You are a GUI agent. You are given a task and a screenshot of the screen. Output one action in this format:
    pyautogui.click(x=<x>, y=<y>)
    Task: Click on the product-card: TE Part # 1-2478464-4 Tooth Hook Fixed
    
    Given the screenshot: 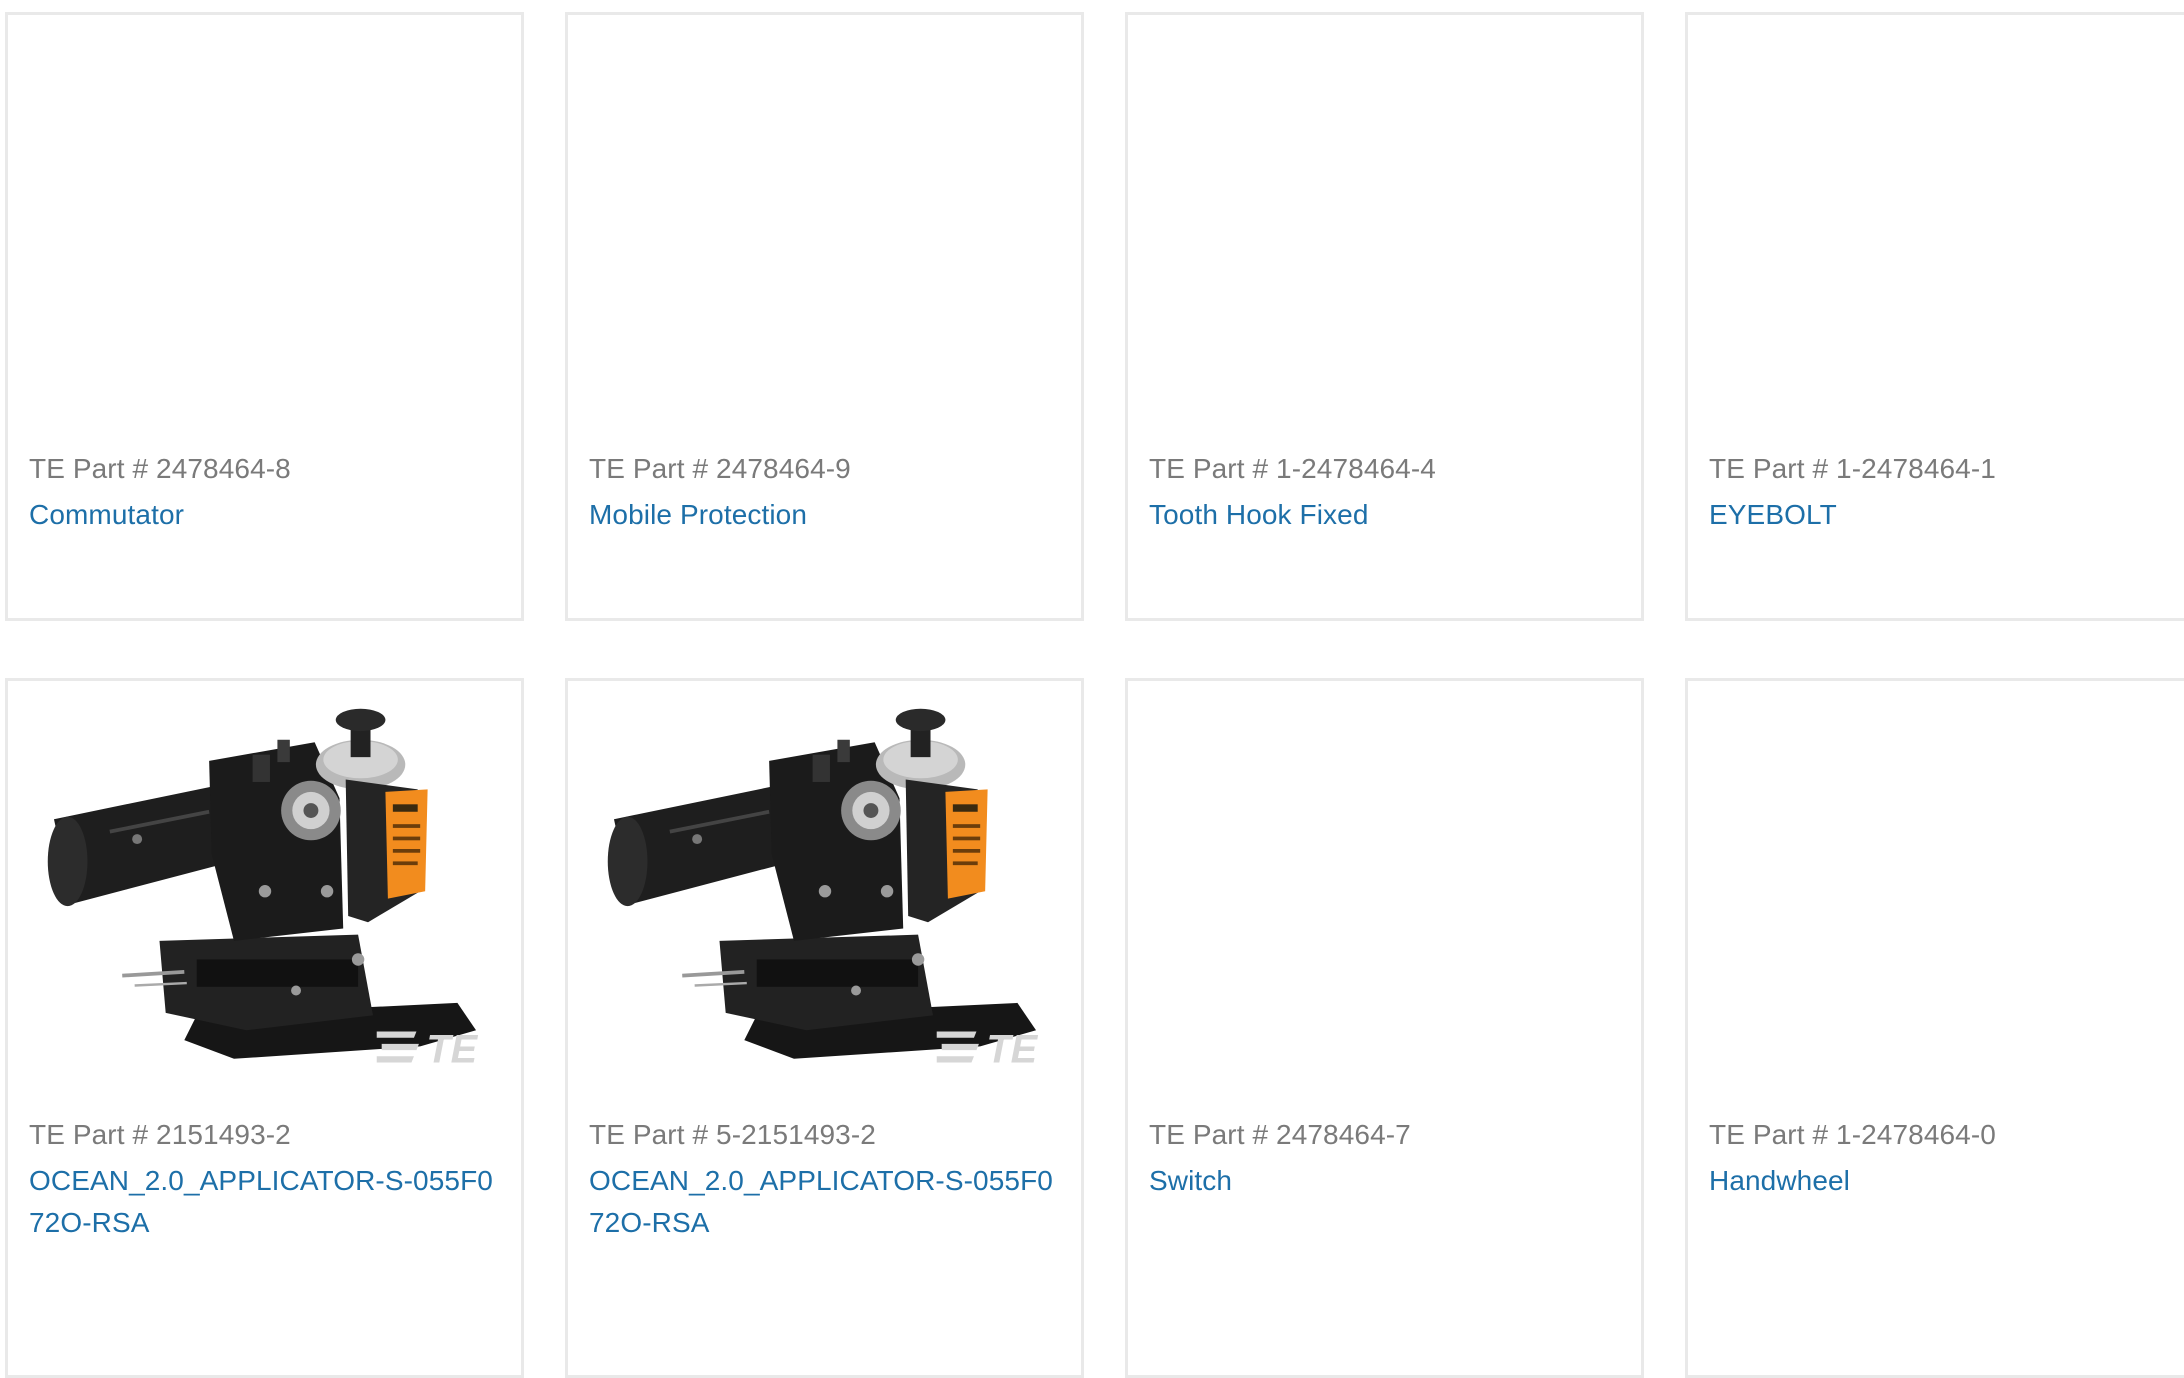 What is the action you would take?
    pyautogui.click(x=1384, y=316)
    